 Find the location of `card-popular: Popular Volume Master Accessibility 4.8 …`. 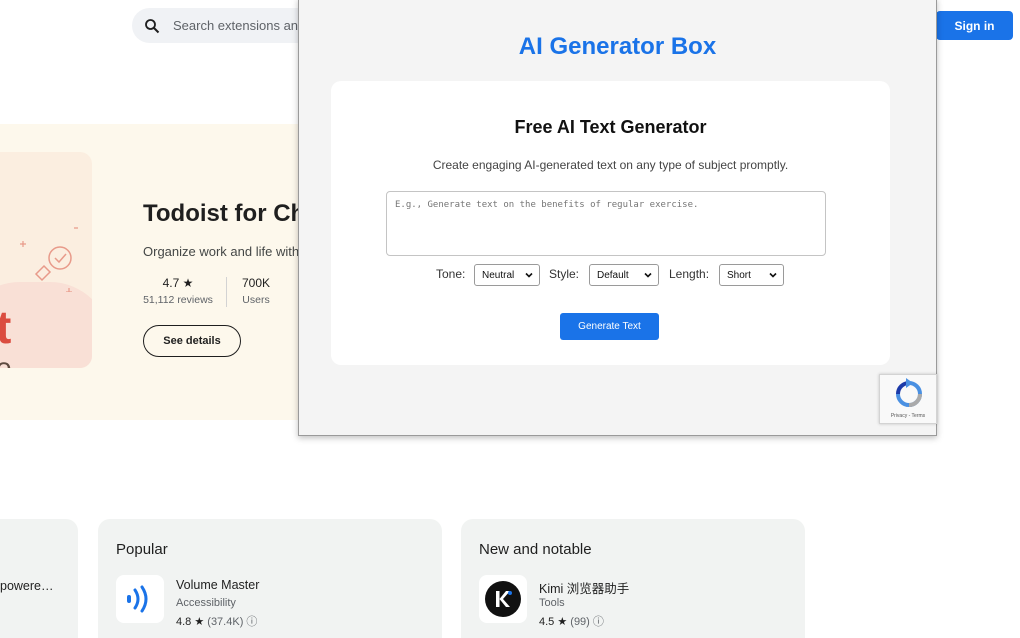

card-popular: Popular Volume Master Accessibility 4.8 … is located at coordinates (270, 578).